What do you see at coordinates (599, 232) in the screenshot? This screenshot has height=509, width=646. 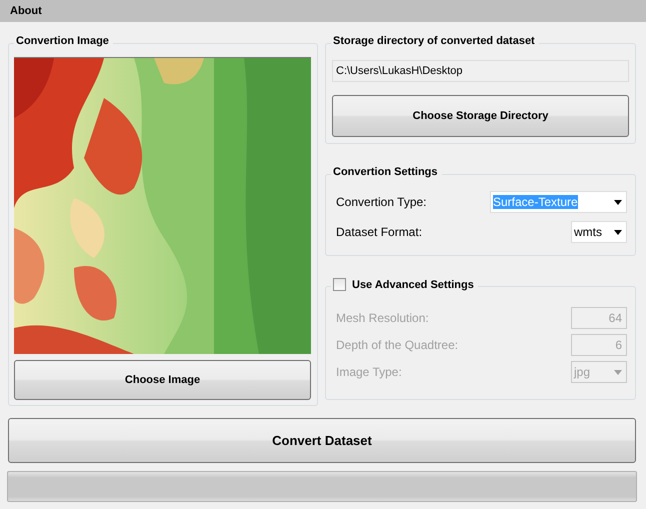 I see `dropdown: wmts` at bounding box center [599, 232].